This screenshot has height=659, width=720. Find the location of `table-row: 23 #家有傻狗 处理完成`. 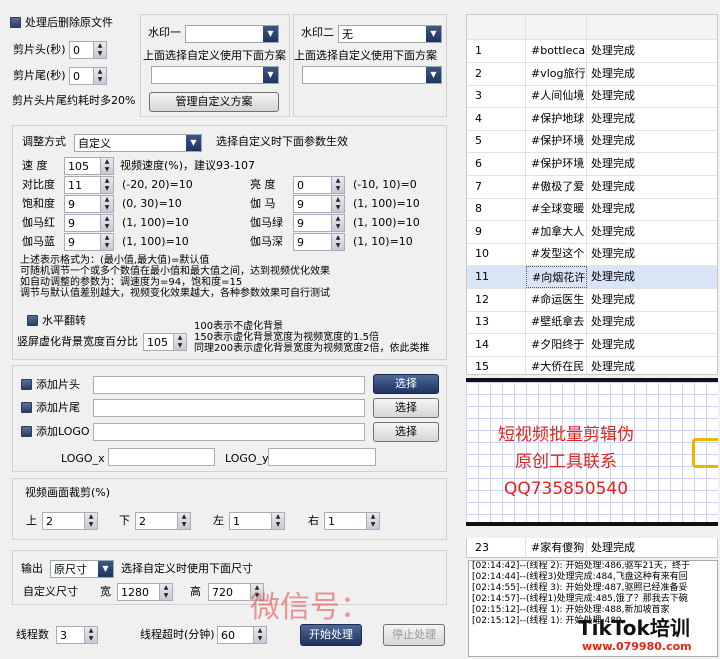

table-row: 23 #家有傻狗 处理完成 is located at coordinates (592, 547).